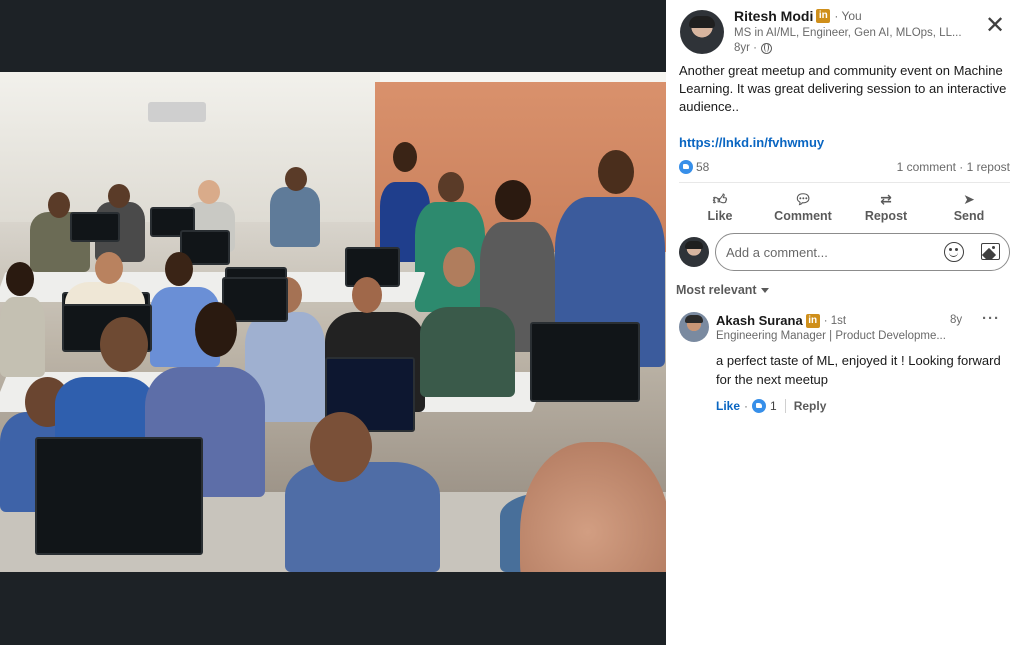  I want to click on send-icon: ➤, so click(969, 199).